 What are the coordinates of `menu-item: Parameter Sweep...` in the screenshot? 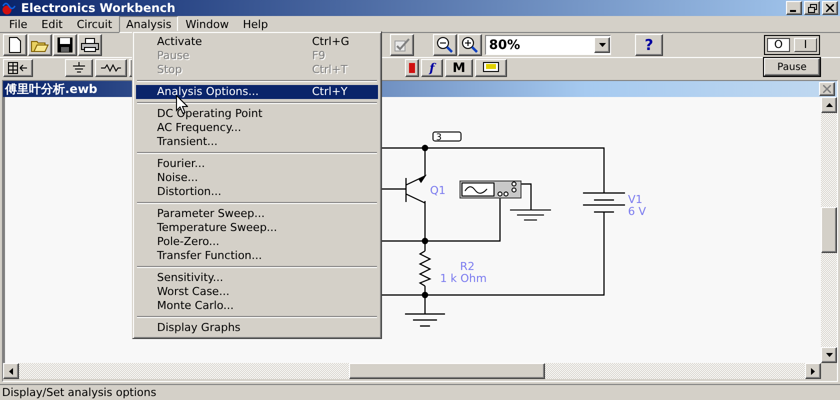 It's located at (257, 214).